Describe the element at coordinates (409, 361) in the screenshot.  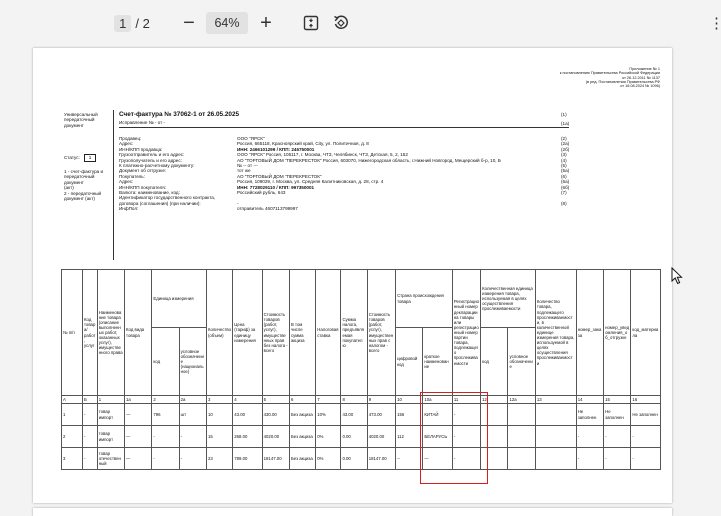
I see `th-country-code: цифровой код` at that location.